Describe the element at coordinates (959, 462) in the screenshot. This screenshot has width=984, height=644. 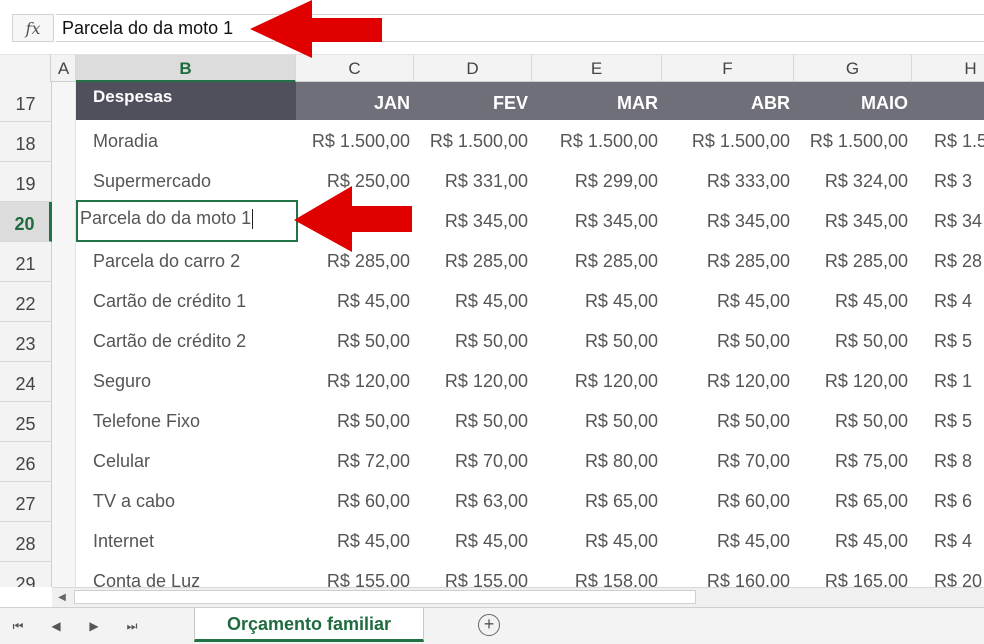
I see `value-cell: R$ 8` at that location.